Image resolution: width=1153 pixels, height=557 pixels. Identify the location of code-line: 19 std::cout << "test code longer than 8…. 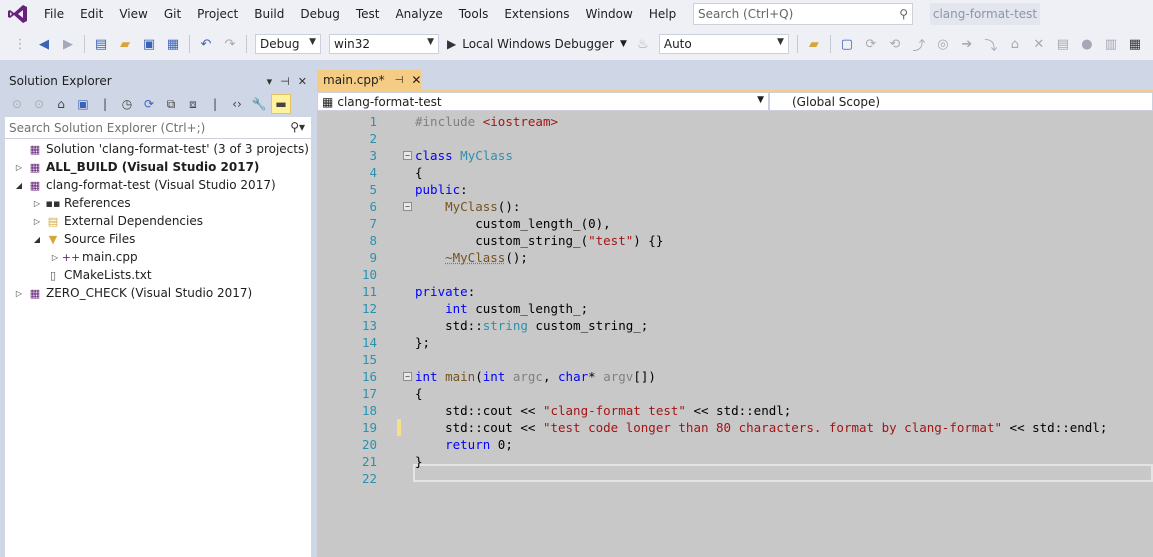
(735, 427).